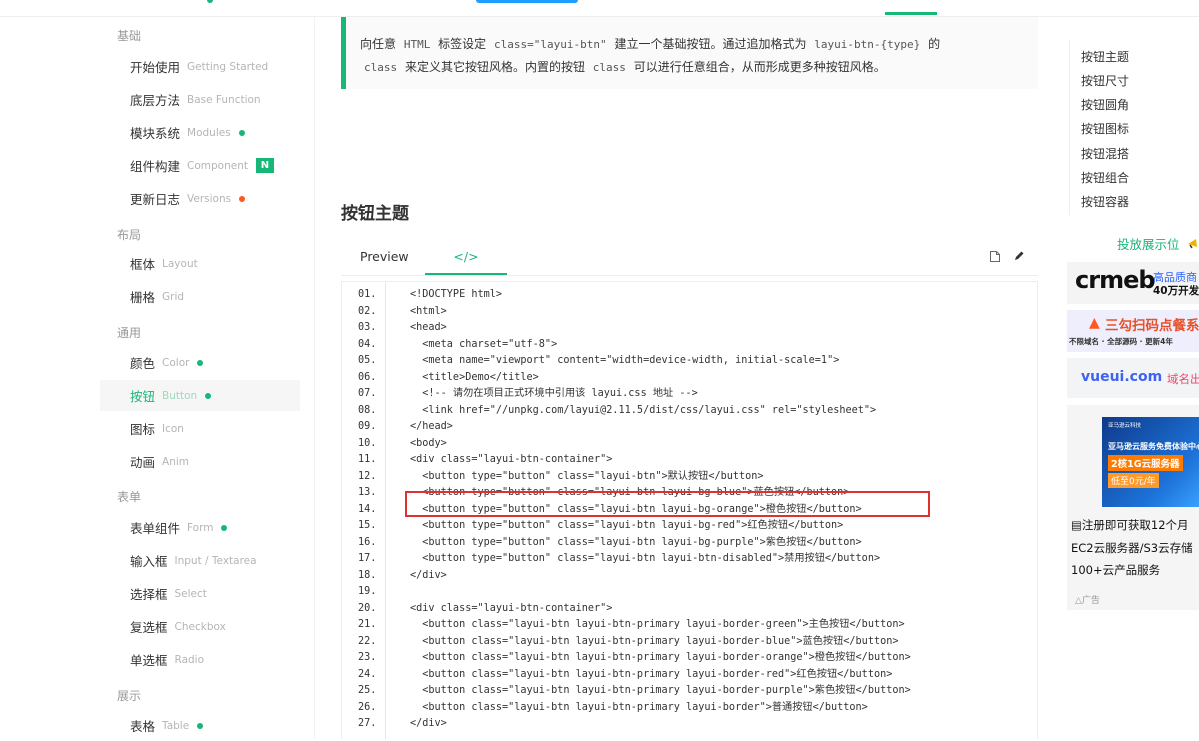 This screenshot has width=1199, height=741. What do you see at coordinates (934, 44) in the screenshot?
I see `intro-text: 的` at bounding box center [934, 44].